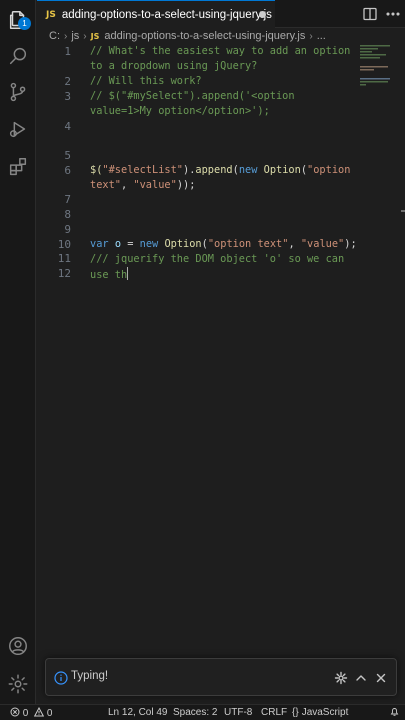 The height and width of the screenshot is (720, 405). I want to click on explorer-badge: 1, so click(24, 23).